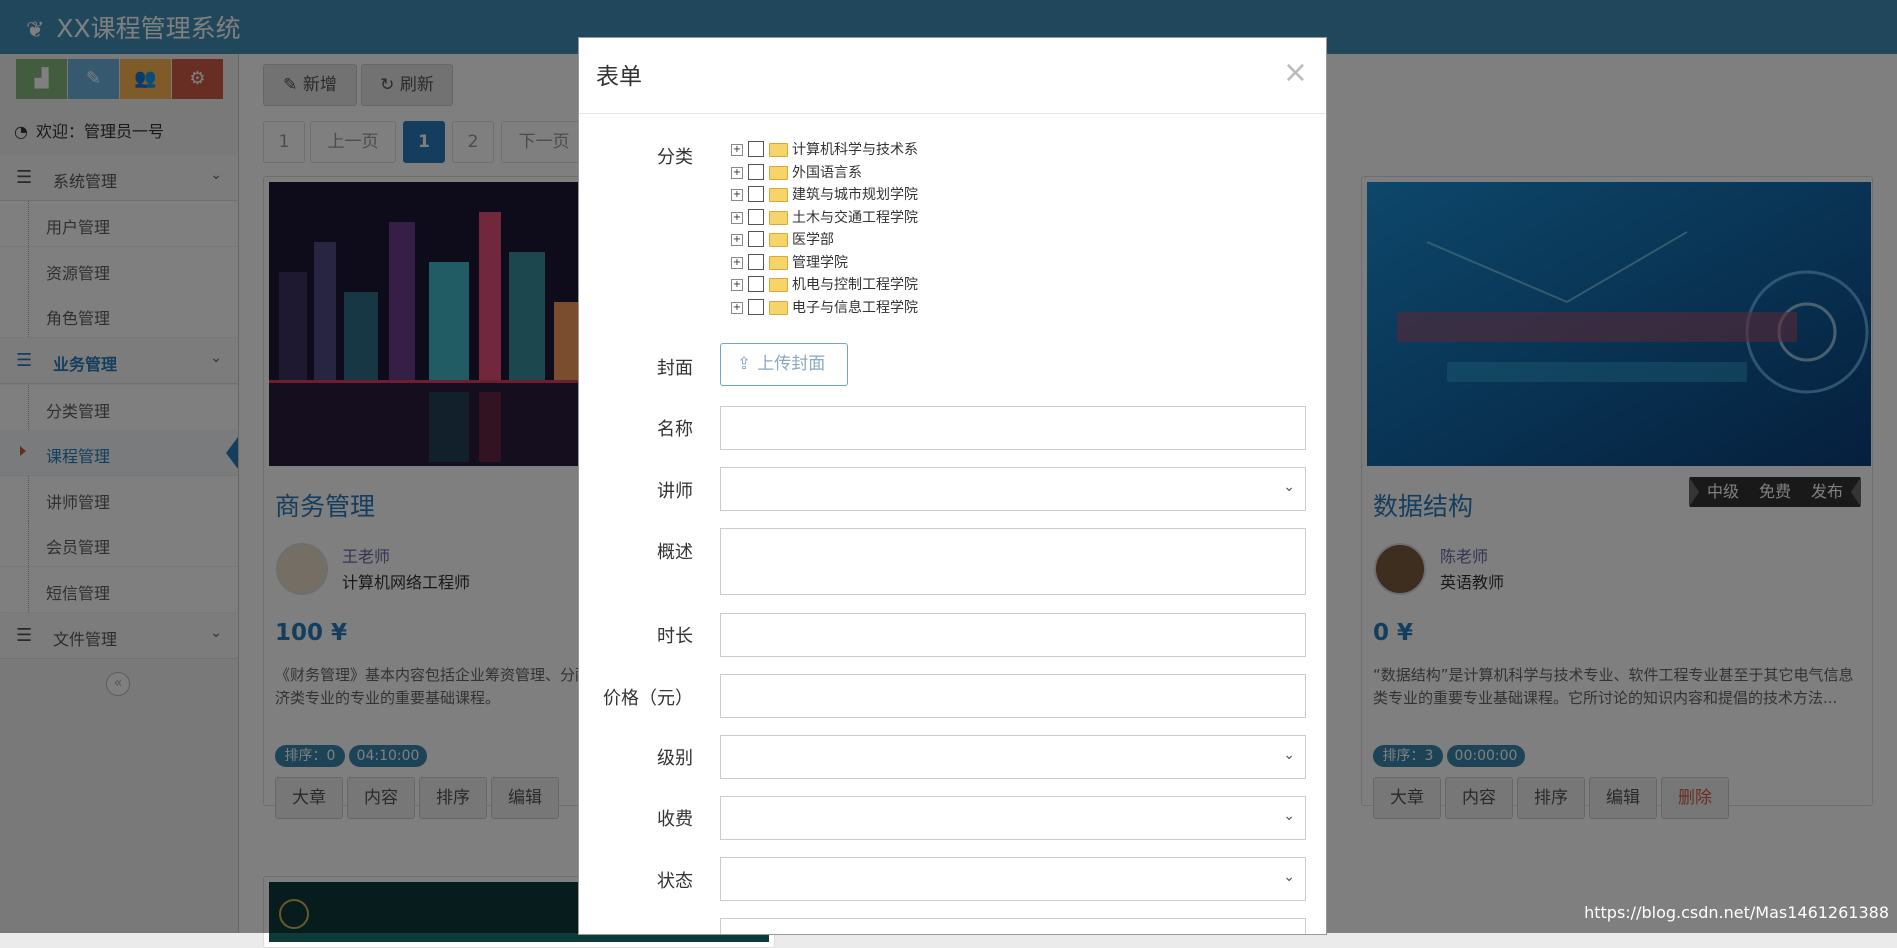  What do you see at coordinates (1295, 72) in the screenshot?
I see `close-icon: ×` at bounding box center [1295, 72].